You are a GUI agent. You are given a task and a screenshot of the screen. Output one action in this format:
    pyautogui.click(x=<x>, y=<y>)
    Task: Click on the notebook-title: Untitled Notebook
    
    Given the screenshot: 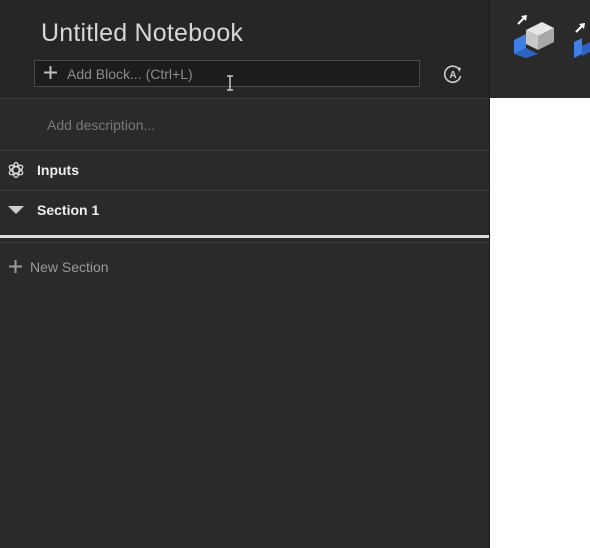 What is the action you would take?
    pyautogui.click(x=142, y=33)
    